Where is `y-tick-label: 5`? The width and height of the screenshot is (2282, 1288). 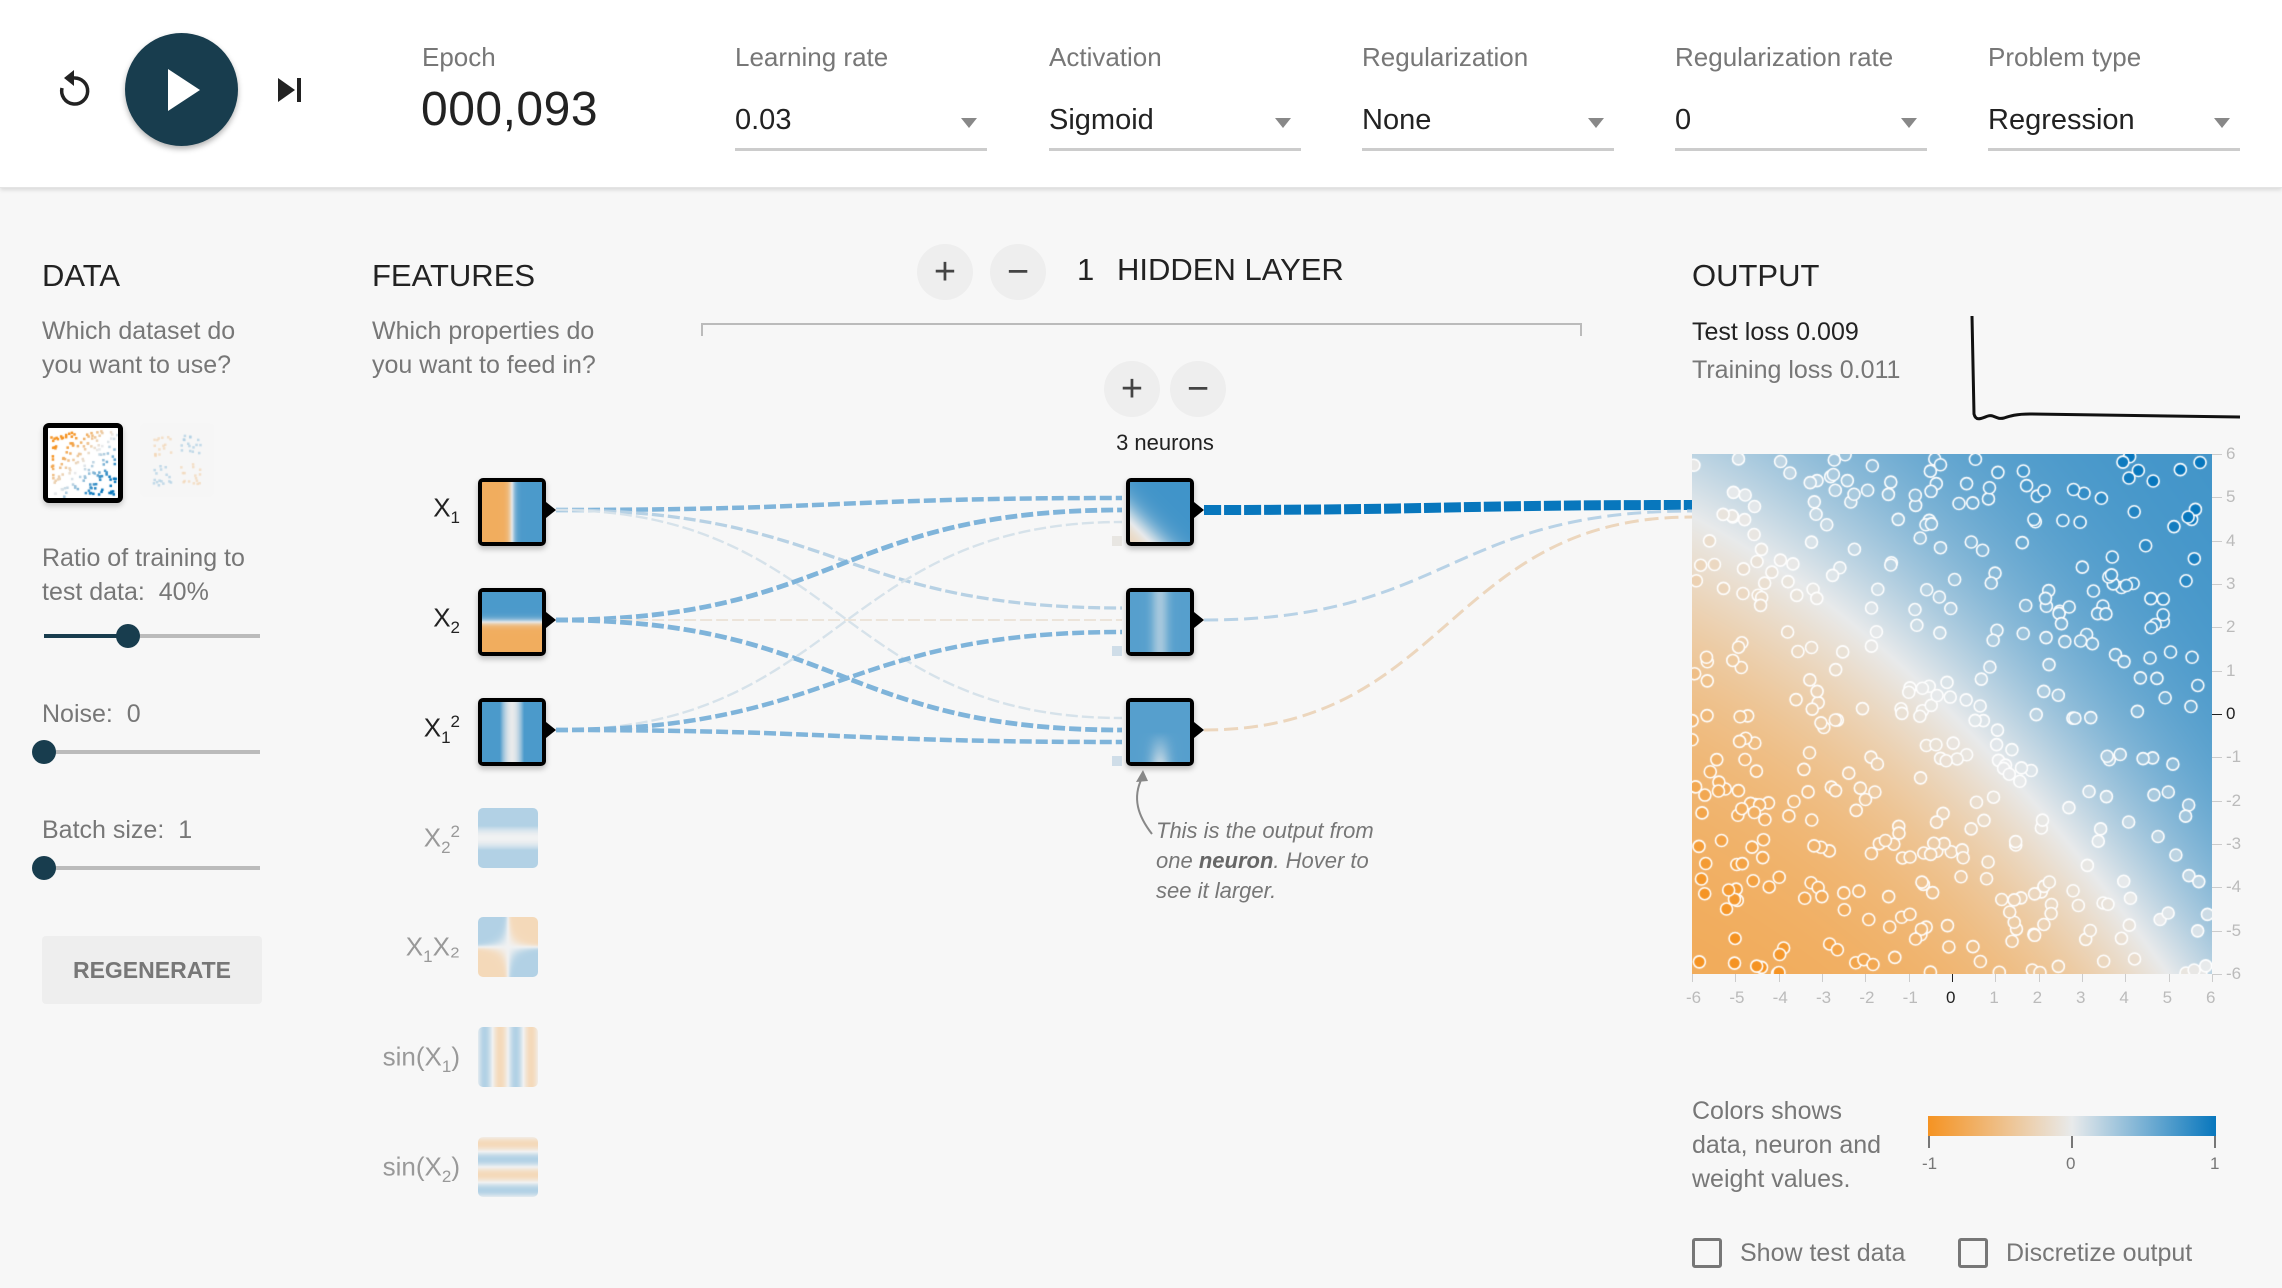 y-tick-label: 5 is located at coordinates (2231, 497).